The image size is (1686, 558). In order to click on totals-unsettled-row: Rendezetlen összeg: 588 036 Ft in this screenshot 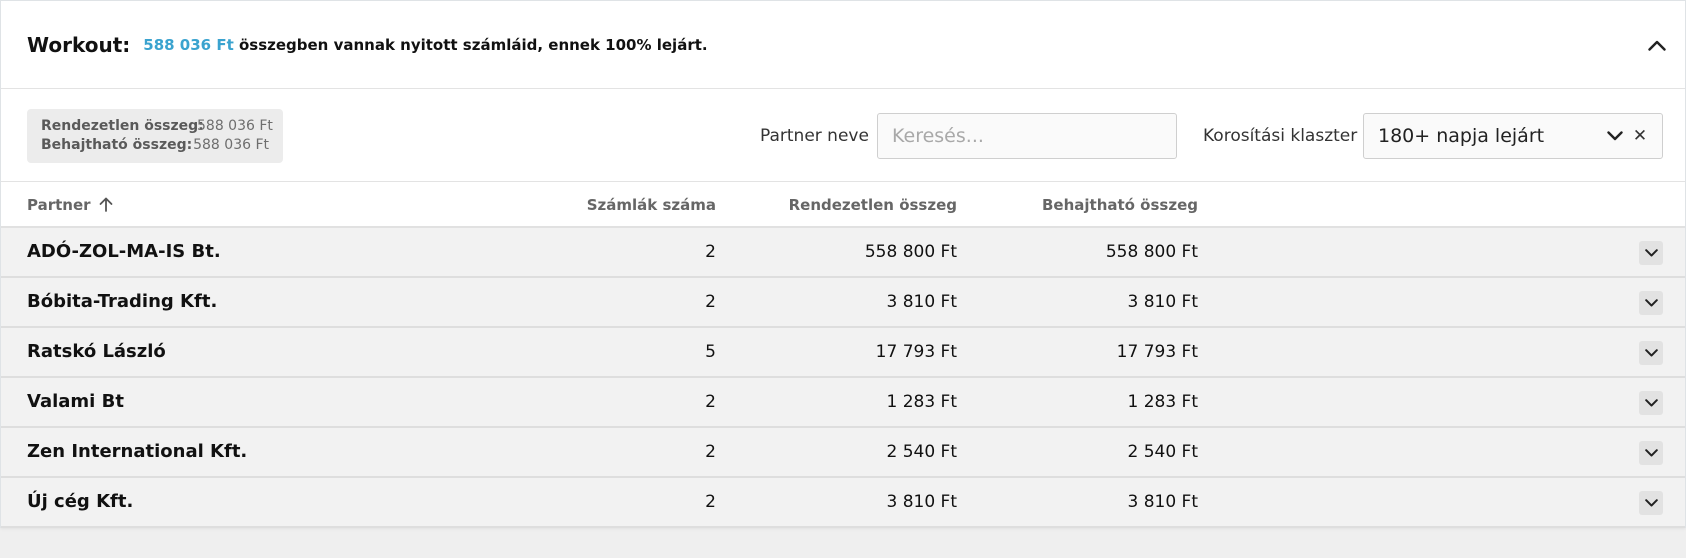, I will do `click(157, 126)`.